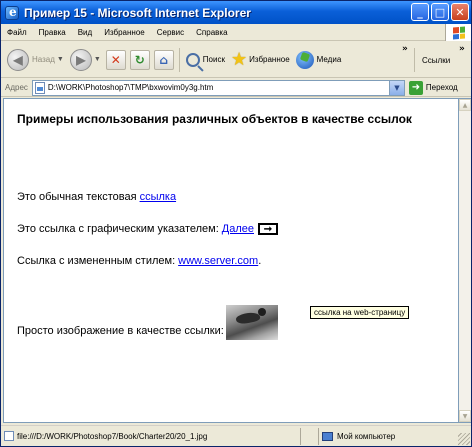 The image size is (472, 447). I want to click on arrow-right-icon: ➞, so click(268, 229).